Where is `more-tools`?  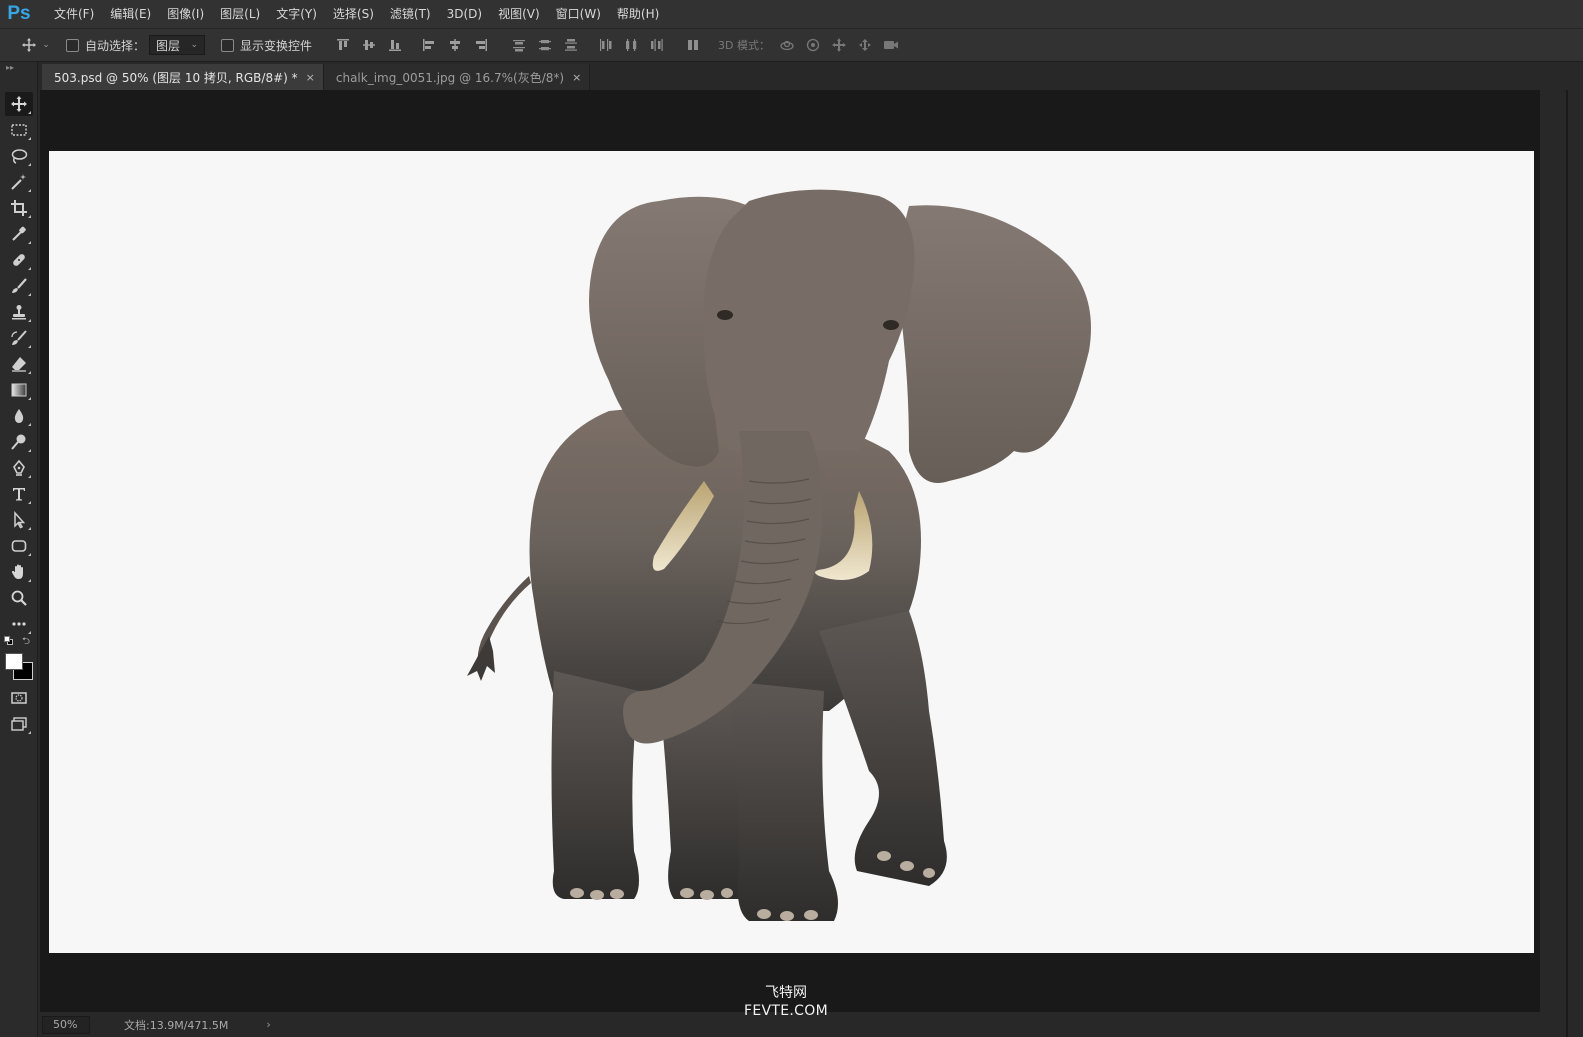
more-tools is located at coordinates (19, 624).